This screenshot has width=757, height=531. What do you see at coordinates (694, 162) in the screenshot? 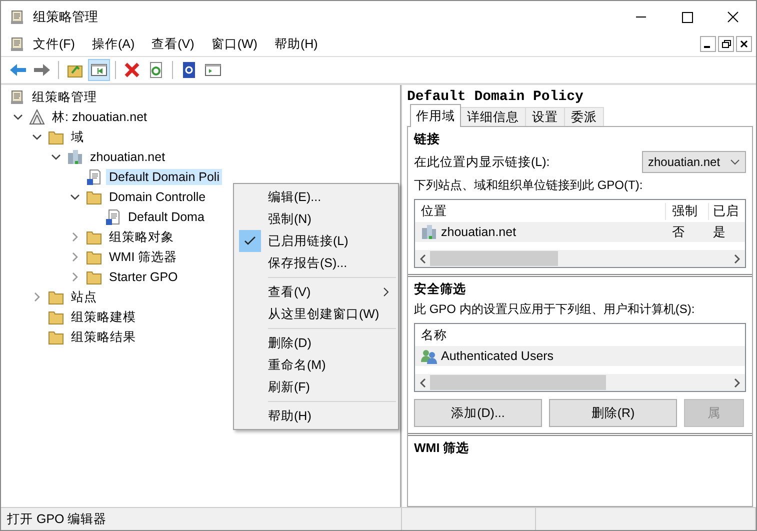
I see `location-dropdown: zhouatian.net` at bounding box center [694, 162].